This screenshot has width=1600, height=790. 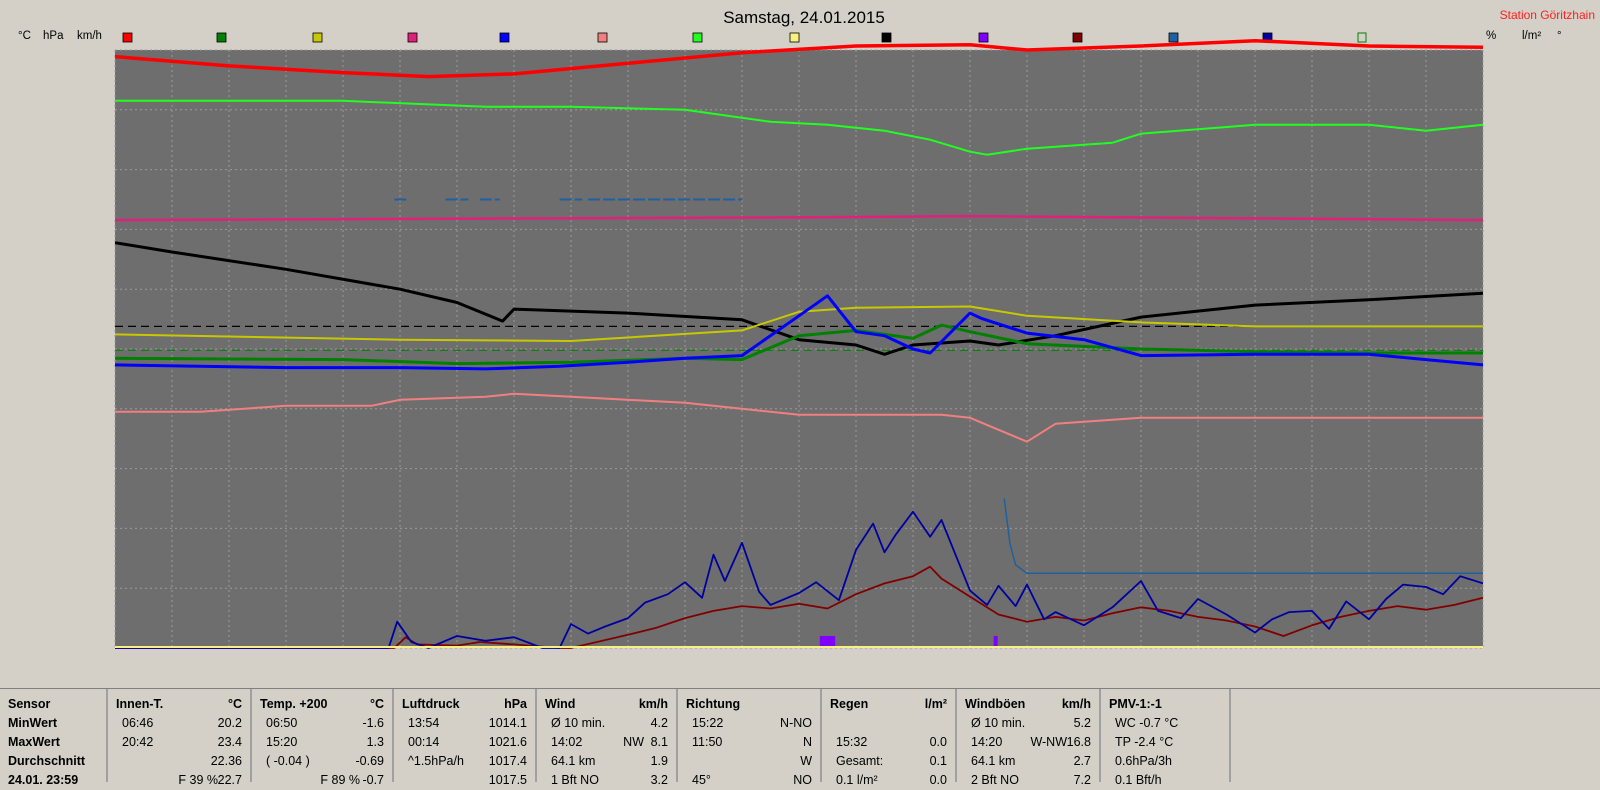 What do you see at coordinates (1531, 36) in the screenshot?
I see `unit-rain: l/m²` at bounding box center [1531, 36].